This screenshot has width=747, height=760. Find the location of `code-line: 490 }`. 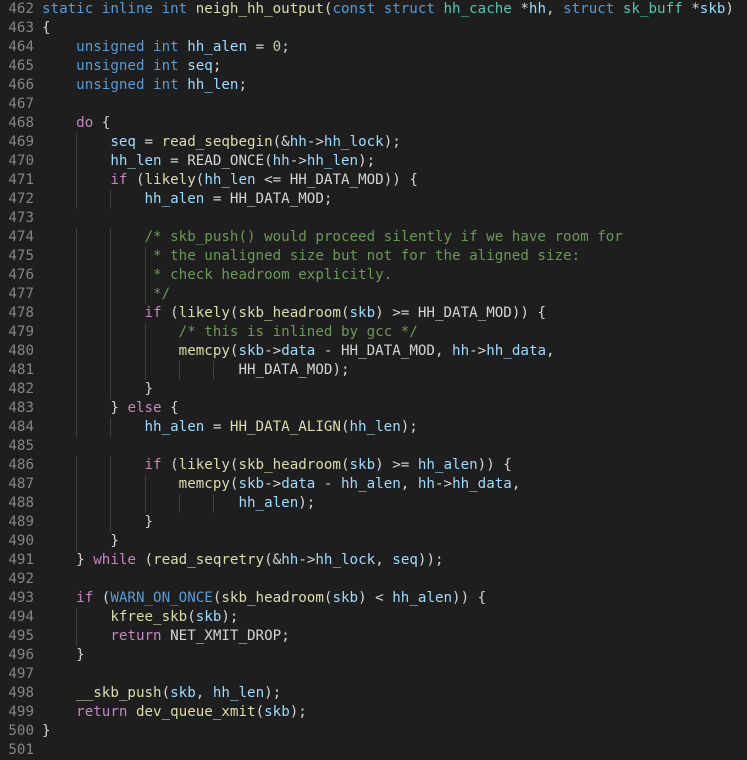

code-line: 490 } is located at coordinates (373, 541).